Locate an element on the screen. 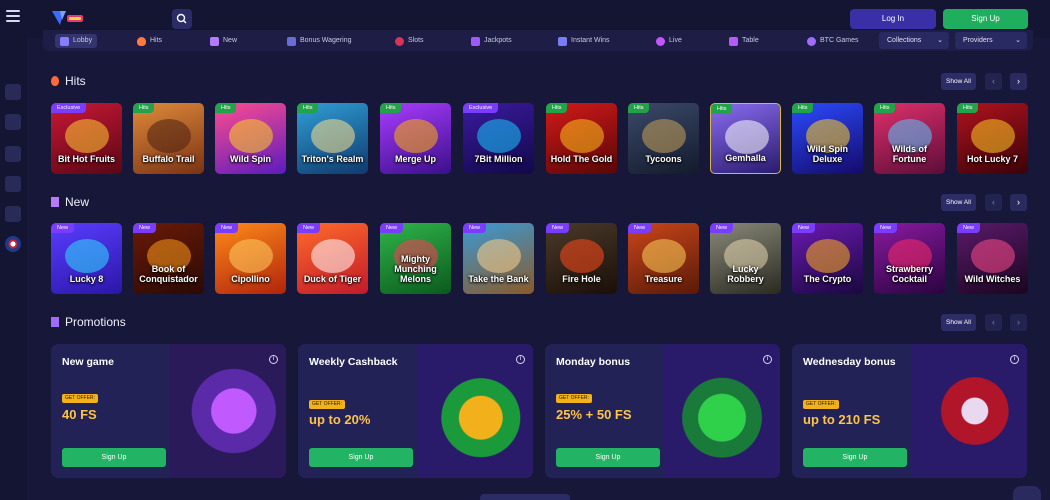 This screenshot has width=1050, height=500. site-logo is located at coordinates (68, 18).